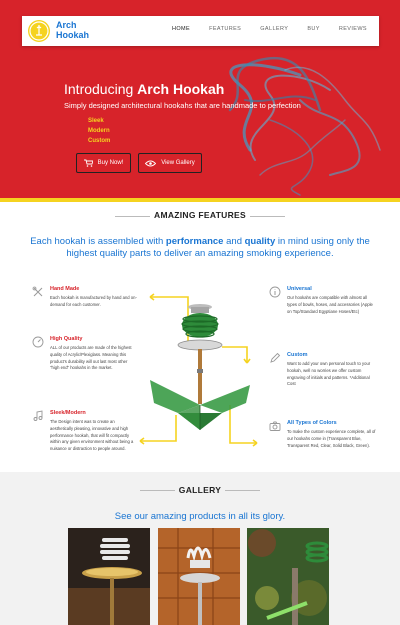  What do you see at coordinates (38, 415) in the screenshot?
I see `music-note-icon` at bounding box center [38, 415].